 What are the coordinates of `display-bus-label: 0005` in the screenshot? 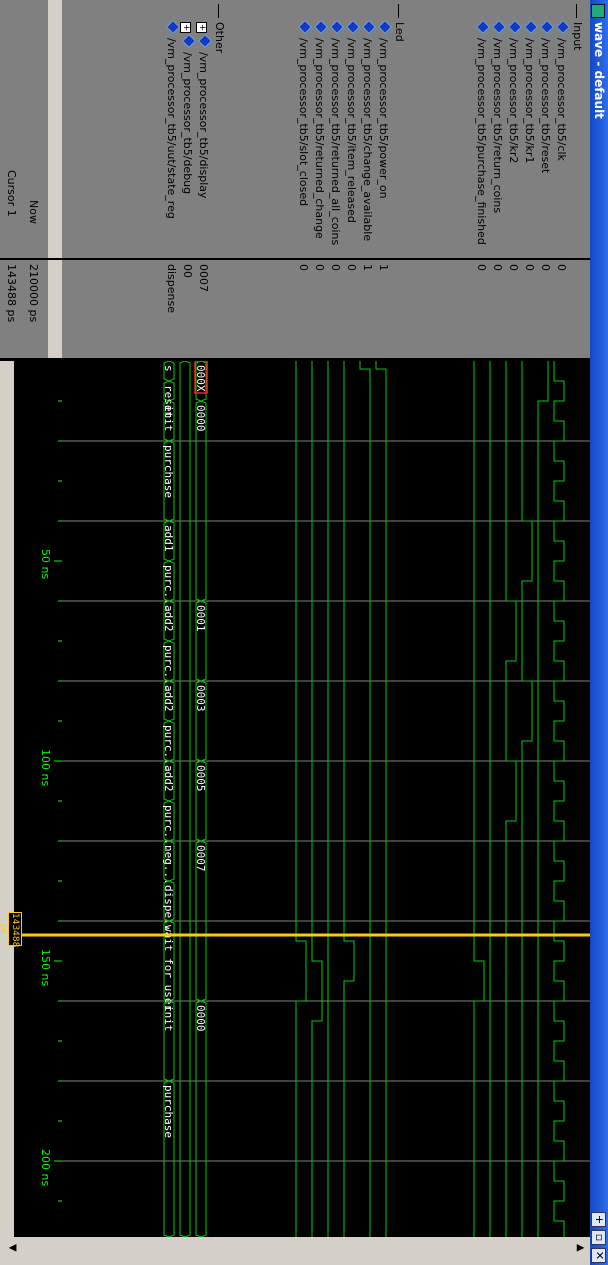 It's located at (200, 778).